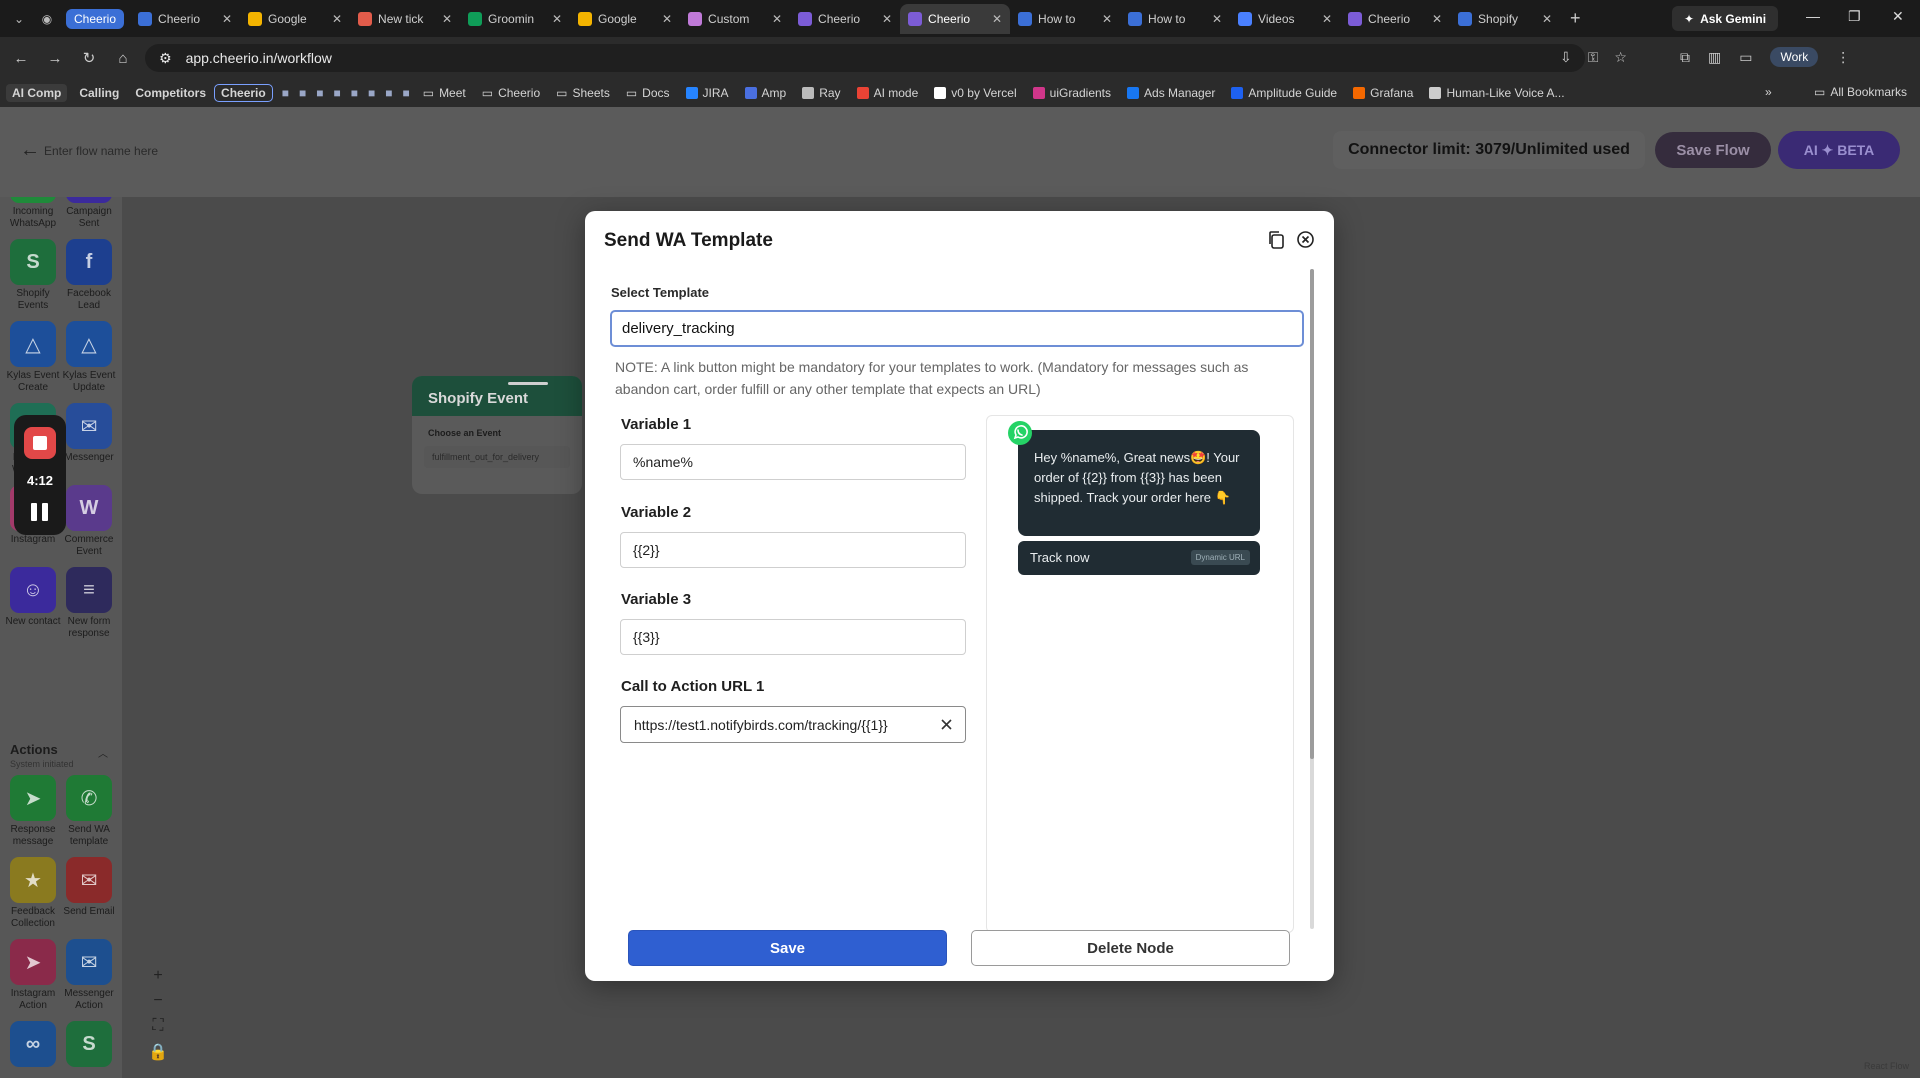 Image resolution: width=1920 pixels, height=1078 pixels. I want to click on home-icon: ⌂, so click(123, 58).